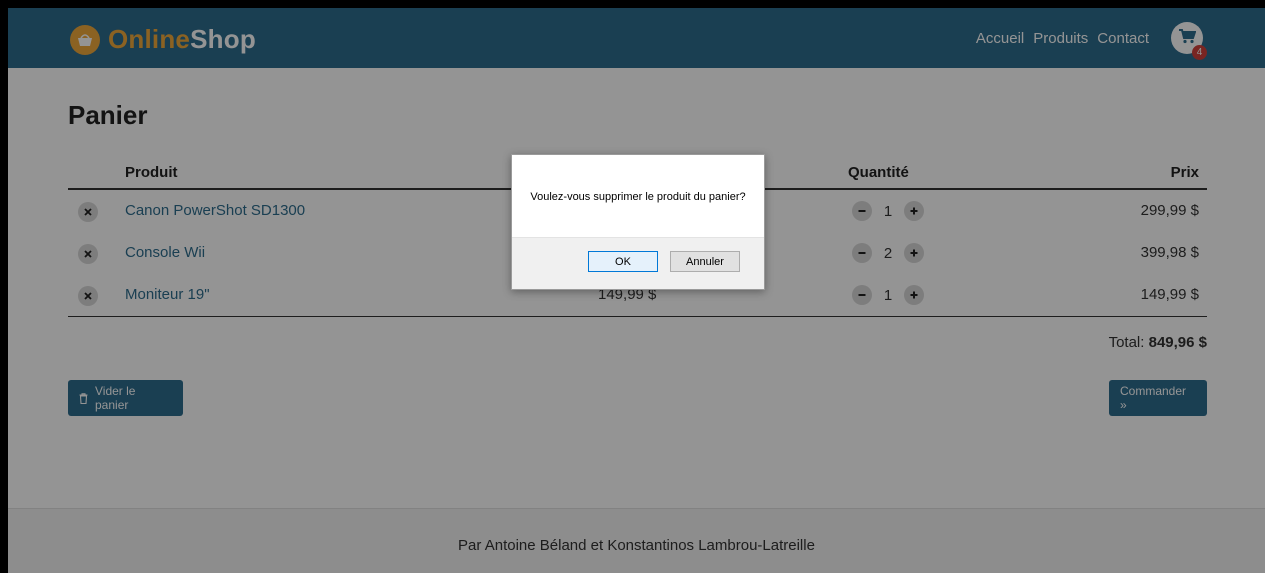 The height and width of the screenshot is (573, 1265). Describe the element at coordinates (623, 261) in the screenshot. I see `dialog-ok-button: OK` at that location.